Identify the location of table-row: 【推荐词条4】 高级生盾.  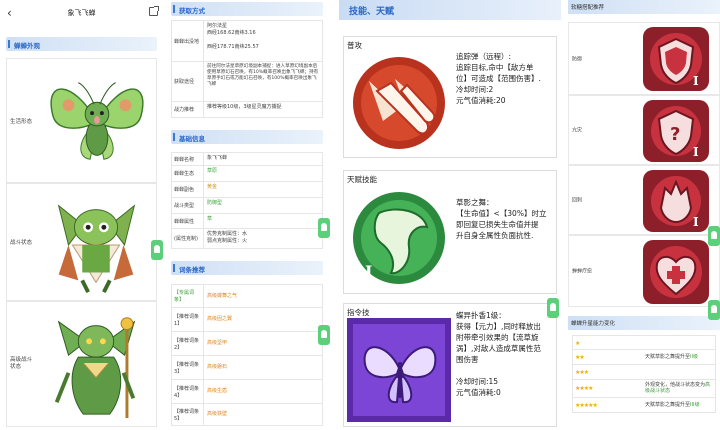
(247, 392).